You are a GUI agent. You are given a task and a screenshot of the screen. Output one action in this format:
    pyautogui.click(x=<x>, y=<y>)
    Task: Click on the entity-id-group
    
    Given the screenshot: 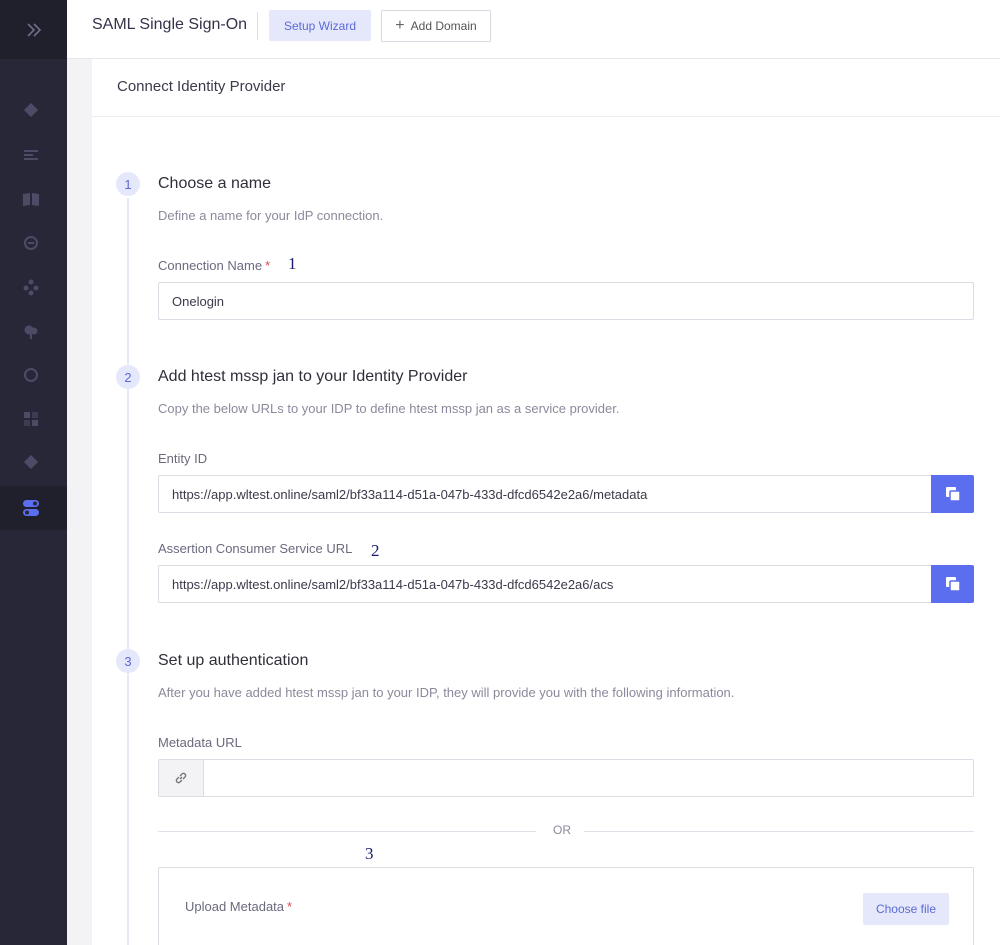 What is the action you would take?
    pyautogui.click(x=566, y=494)
    